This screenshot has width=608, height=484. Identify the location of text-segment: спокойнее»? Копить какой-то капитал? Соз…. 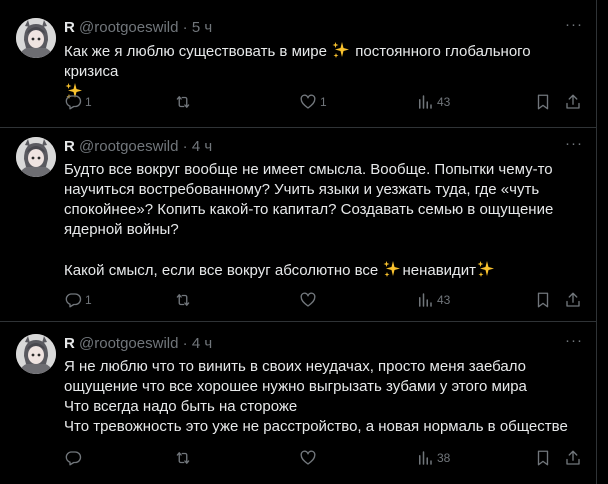
(309, 209).